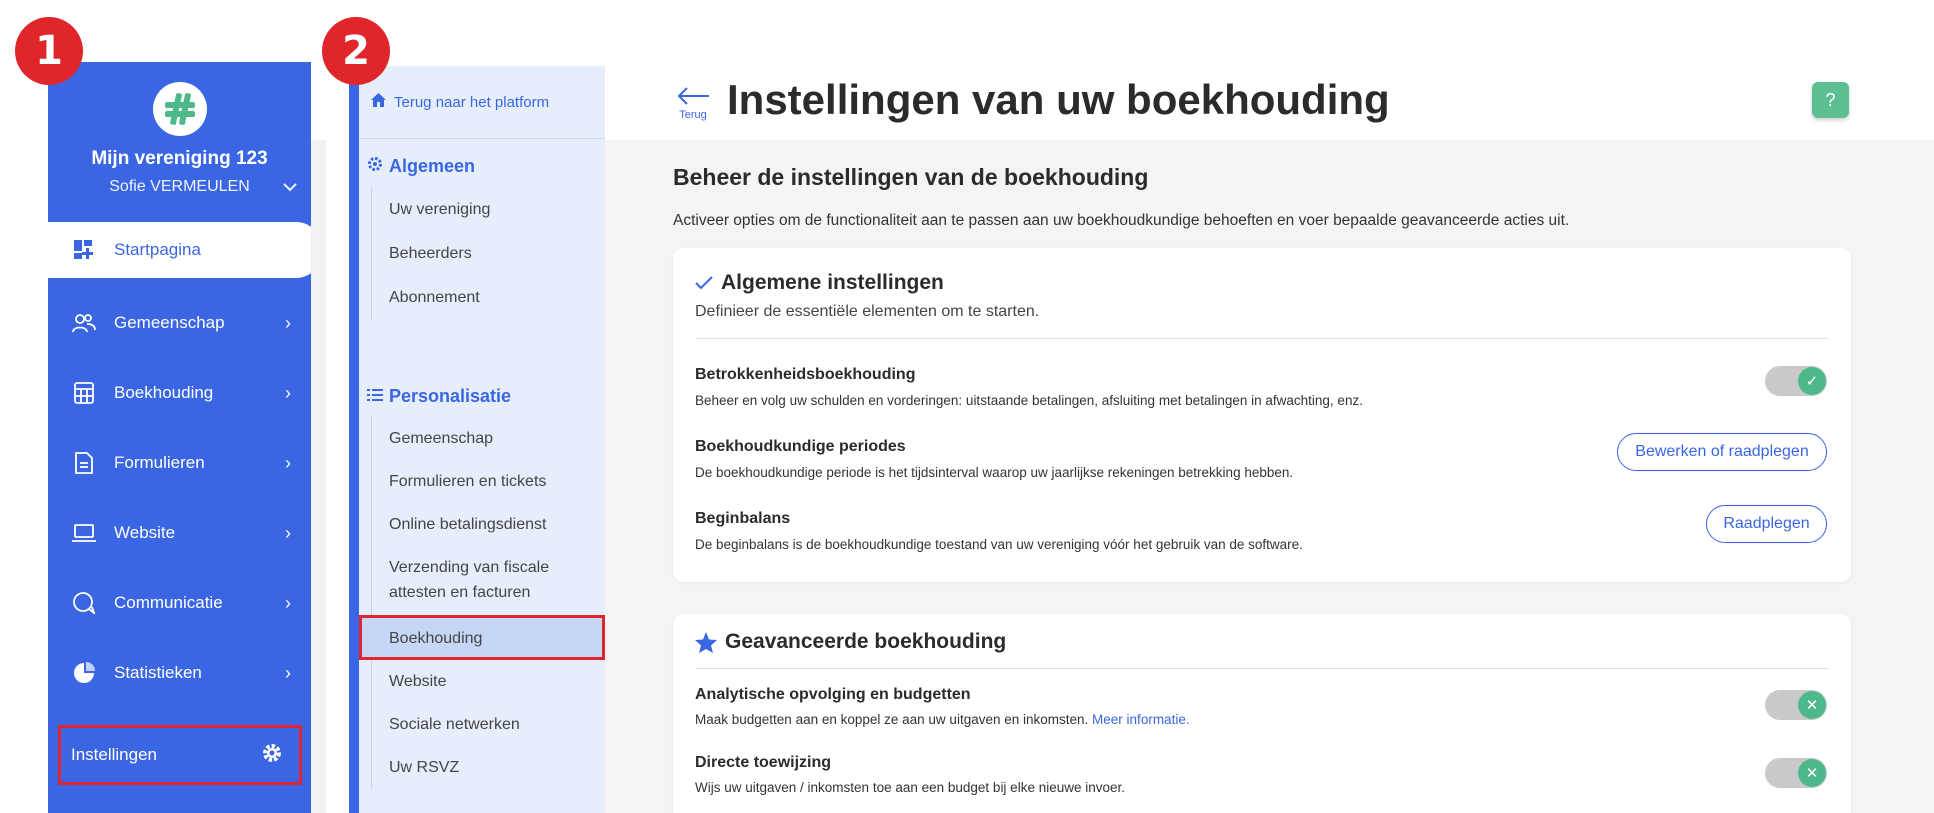  I want to click on step-marker-1: 1, so click(49, 51).